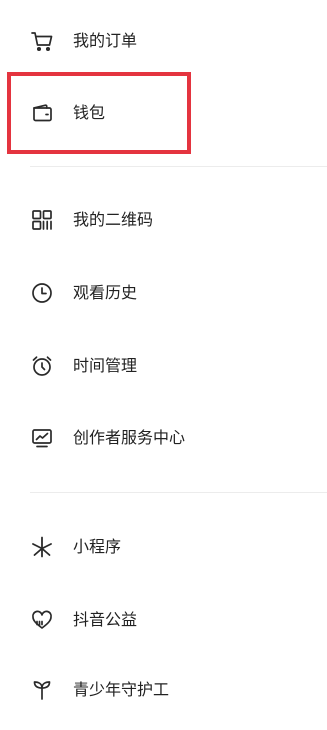 The width and height of the screenshot is (327, 730). What do you see at coordinates (42, 438) in the screenshot?
I see `chart-monitor-icon` at bounding box center [42, 438].